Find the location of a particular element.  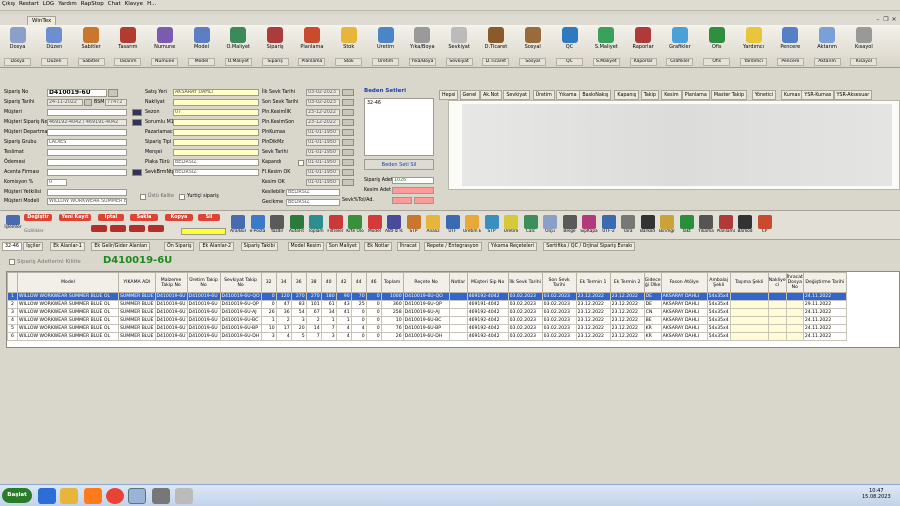

action-icon-23: Takt is located at coordinates (687, 226).